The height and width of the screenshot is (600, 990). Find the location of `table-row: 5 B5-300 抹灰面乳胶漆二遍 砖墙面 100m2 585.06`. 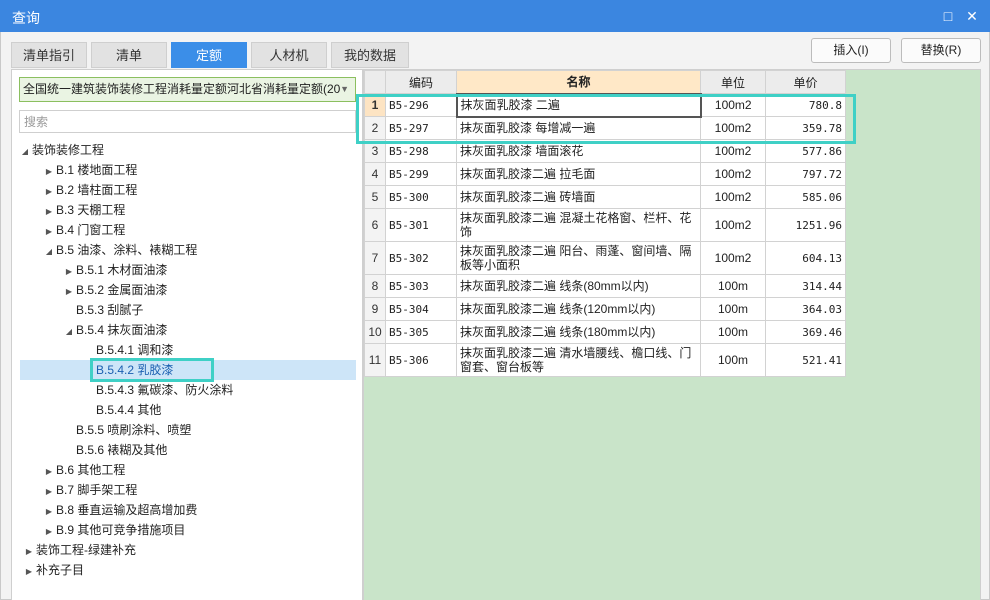

table-row: 5 B5-300 抹灰面乳胶漆二遍 砖墙面 100m2 585.06 is located at coordinates (605, 197).